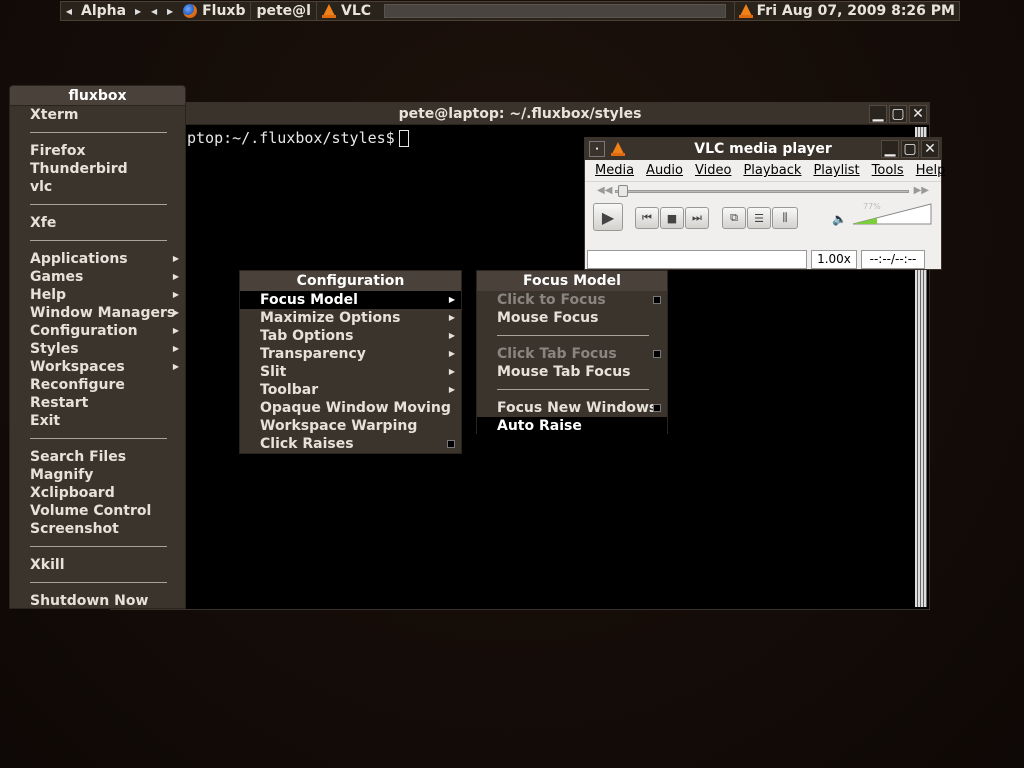  Describe the element at coordinates (91, 511) in the screenshot. I see `menu-item-label: Volume Control` at that location.